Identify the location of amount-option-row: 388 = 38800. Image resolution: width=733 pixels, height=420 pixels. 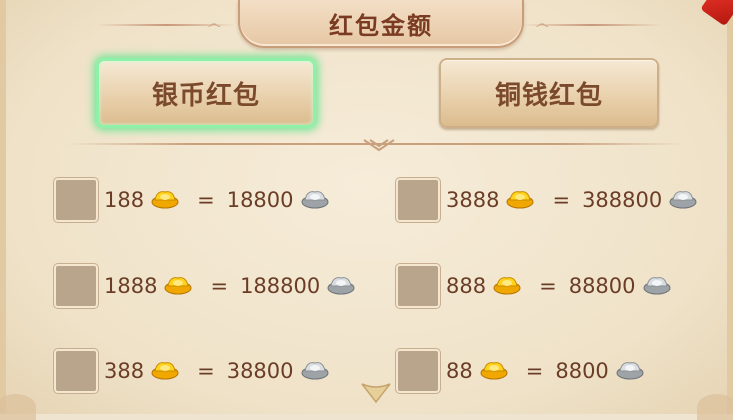
(194, 371).